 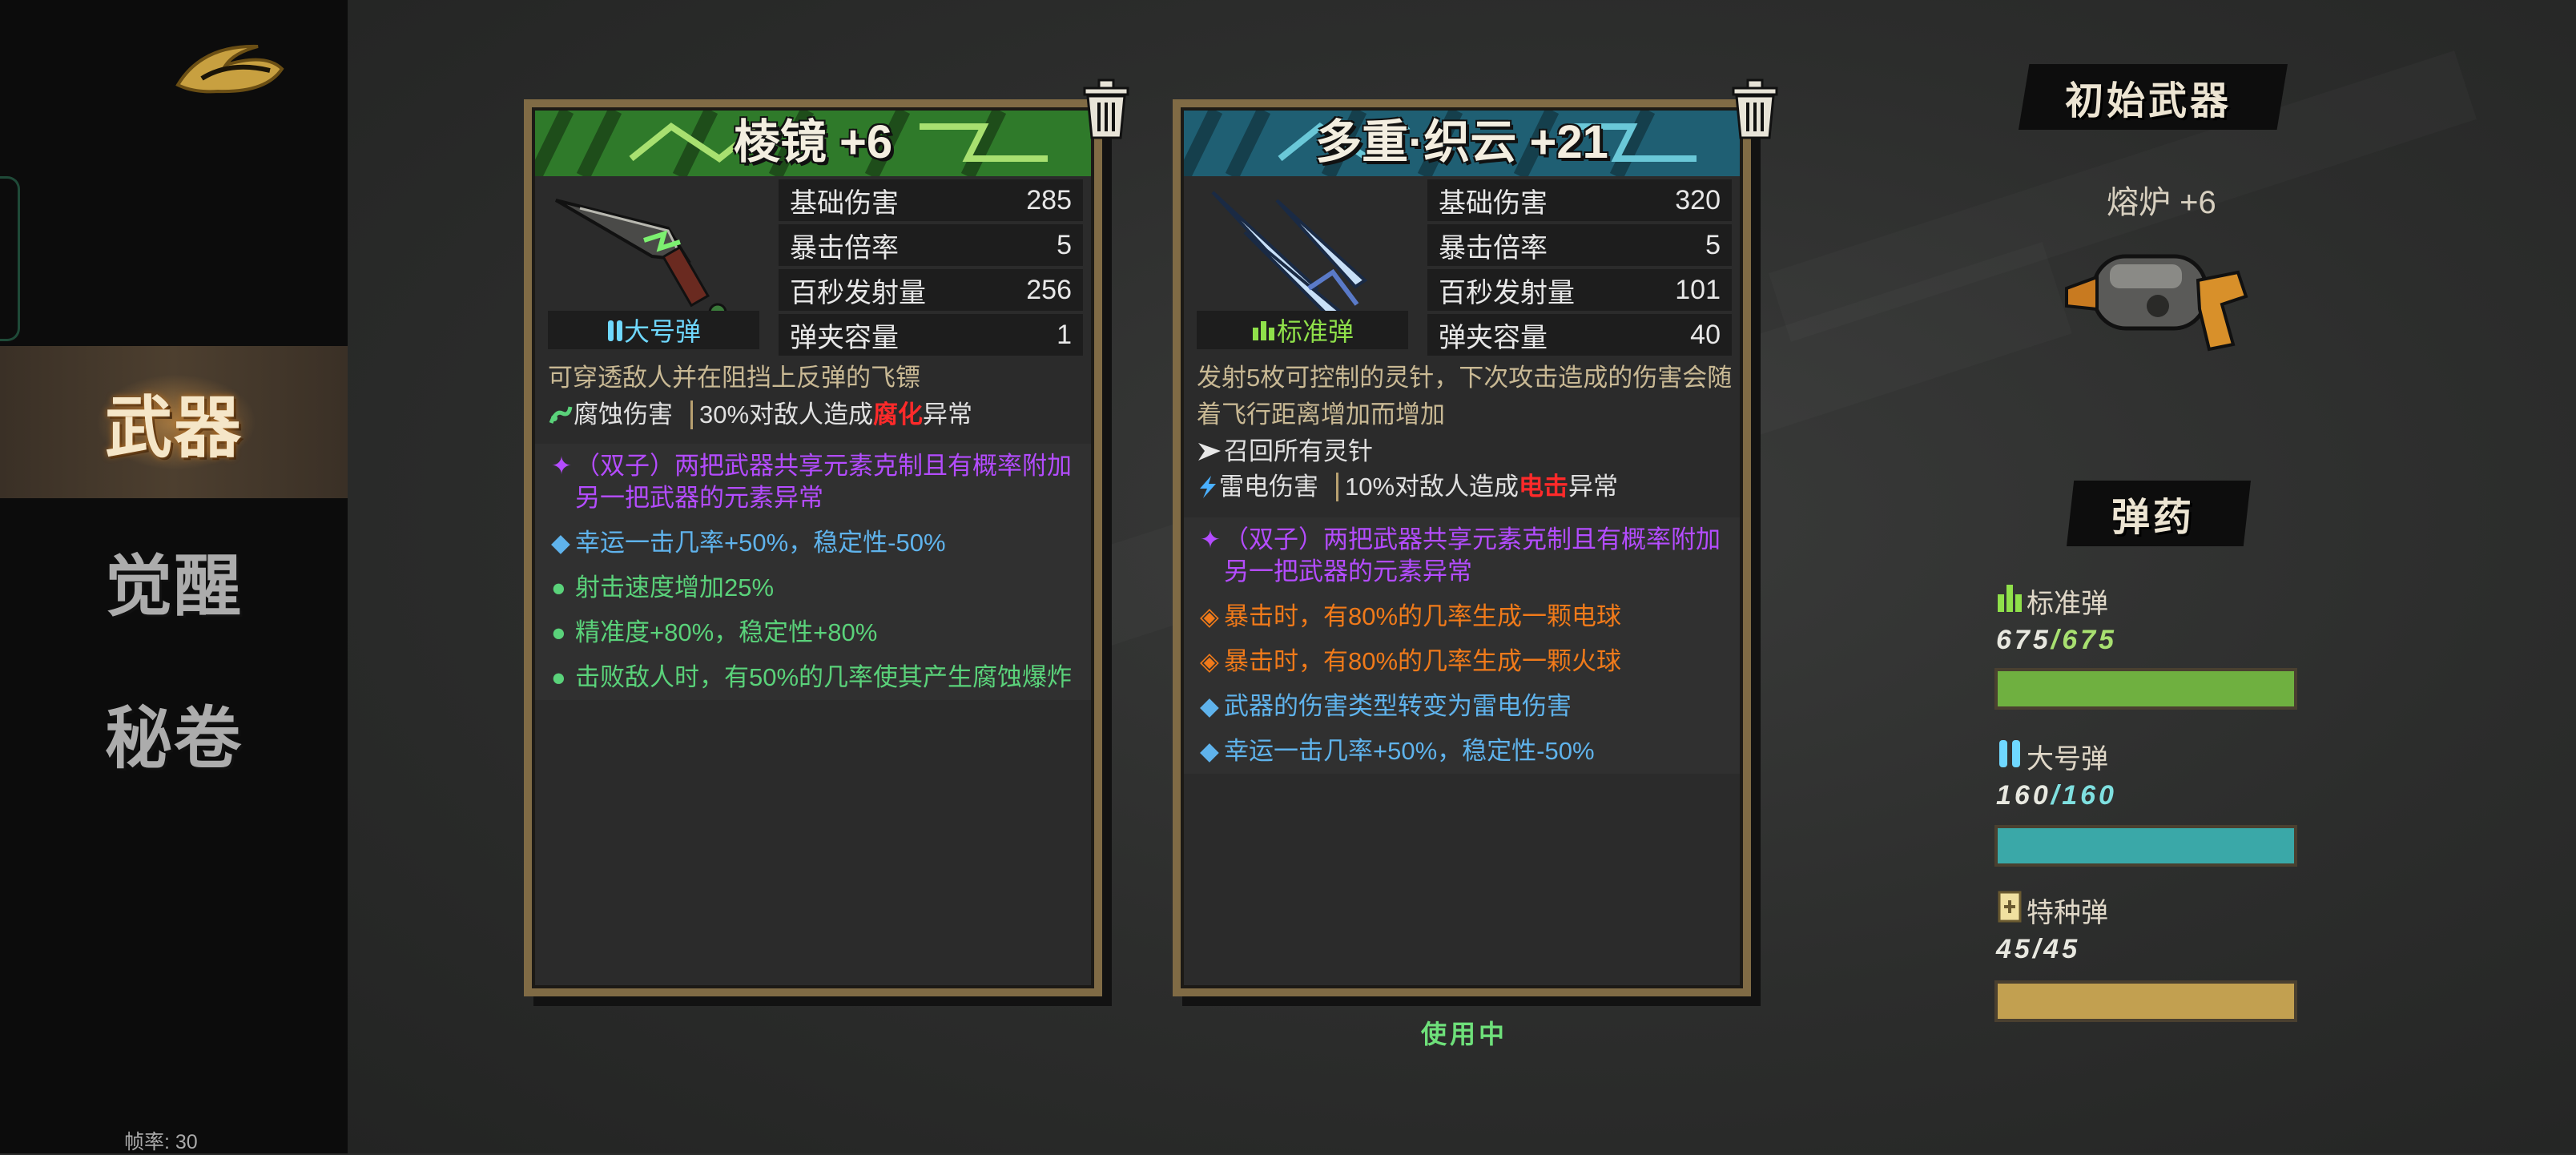 I want to click on corrosion-icon, so click(x=561, y=415).